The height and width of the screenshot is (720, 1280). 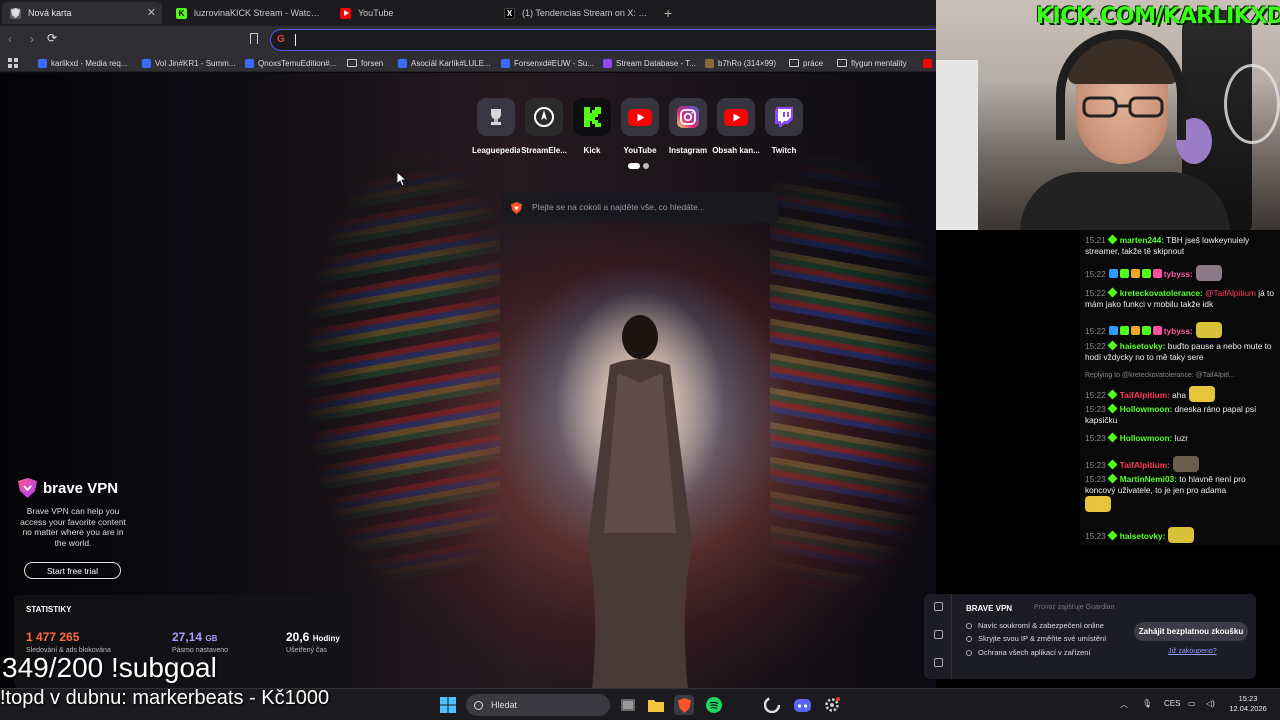 I want to click on reload-icon: ⟳, so click(x=52, y=38).